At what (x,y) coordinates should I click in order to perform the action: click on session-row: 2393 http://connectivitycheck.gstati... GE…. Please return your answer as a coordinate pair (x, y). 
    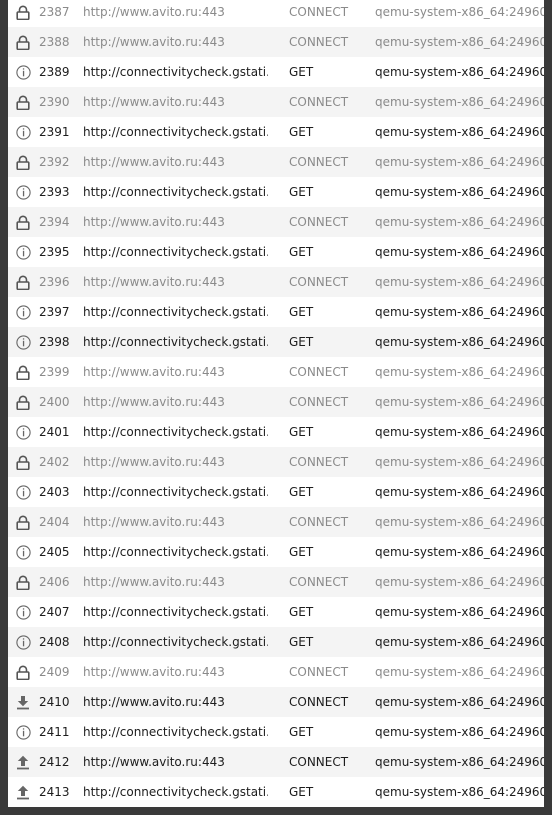
    Looking at the image, I should click on (276, 192).